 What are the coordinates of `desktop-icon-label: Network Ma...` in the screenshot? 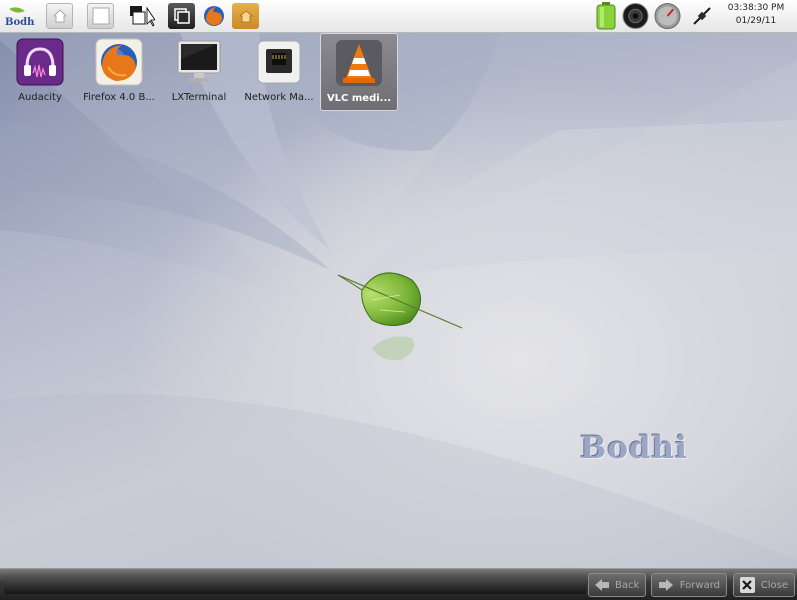 It's located at (279, 97).